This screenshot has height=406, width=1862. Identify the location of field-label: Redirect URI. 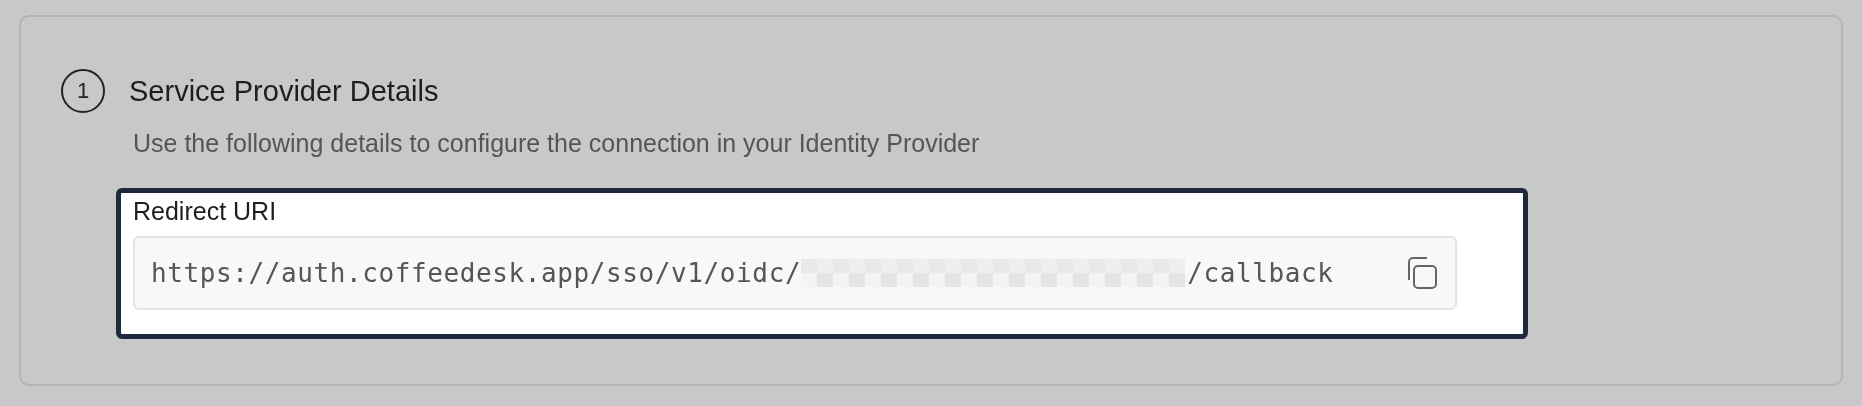
(205, 211).